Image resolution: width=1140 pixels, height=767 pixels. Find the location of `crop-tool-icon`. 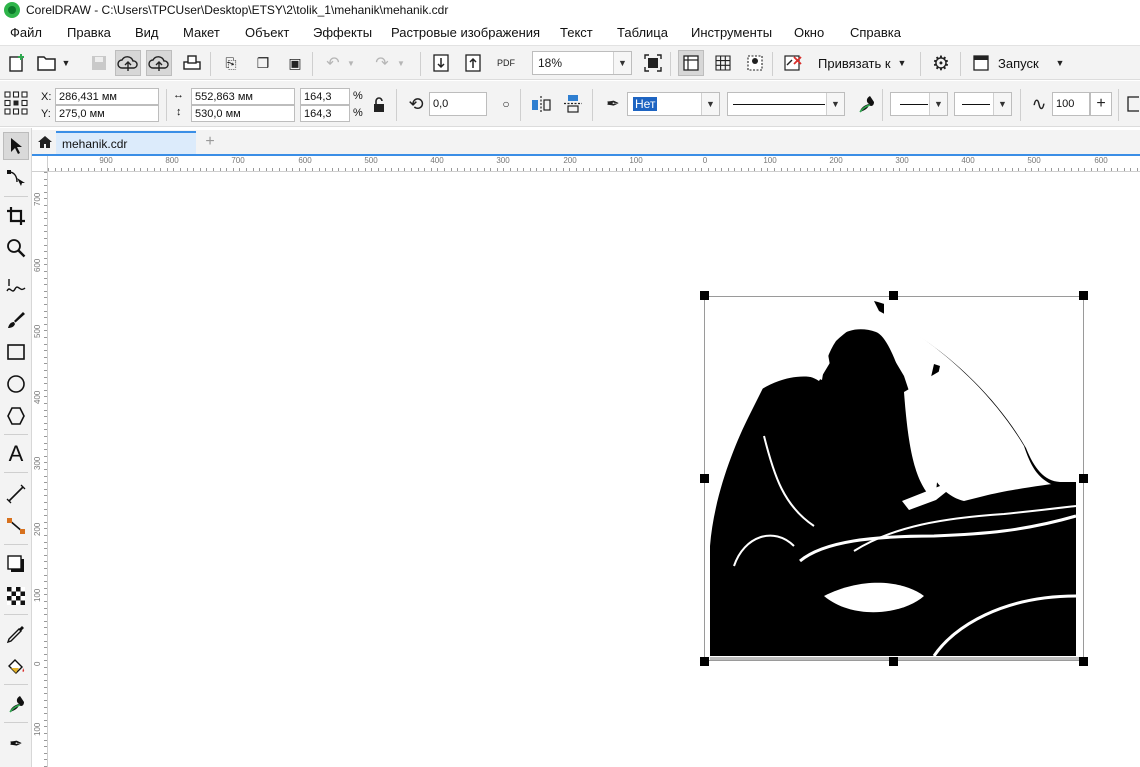

crop-tool-icon is located at coordinates (16, 216).